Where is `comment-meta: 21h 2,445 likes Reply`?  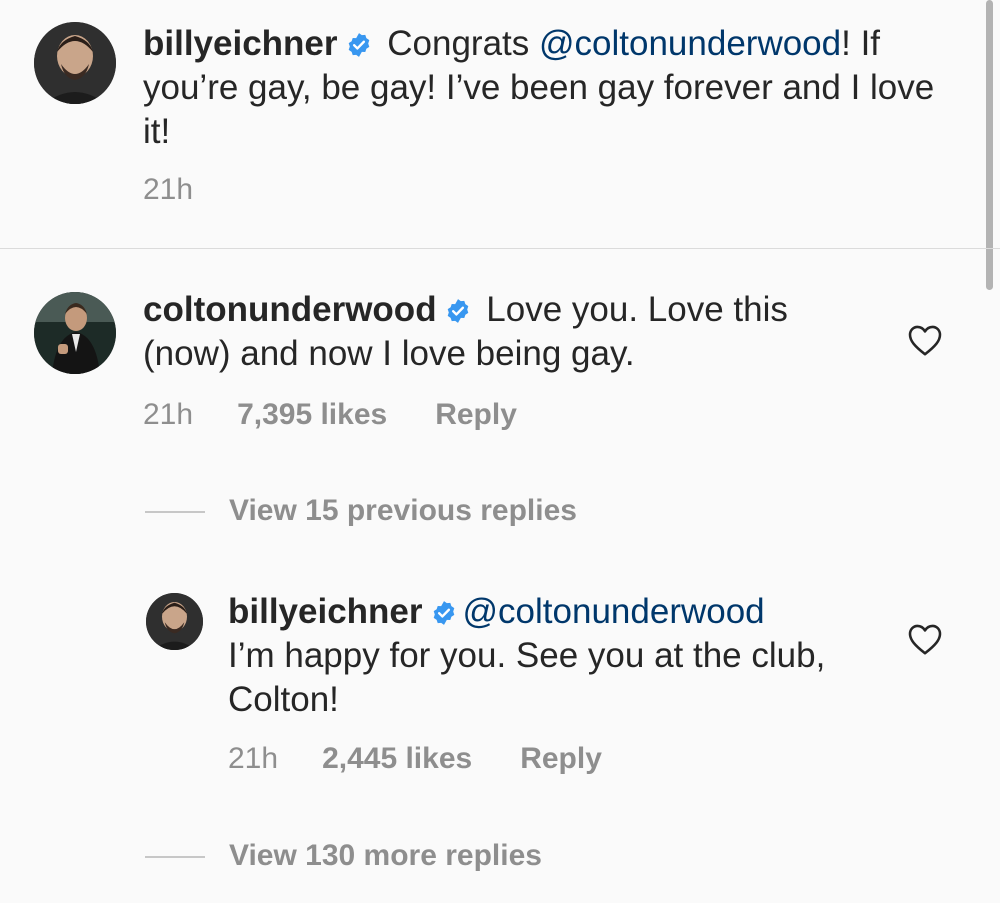
comment-meta: 21h 2,445 likes Reply is located at coordinates (415, 759).